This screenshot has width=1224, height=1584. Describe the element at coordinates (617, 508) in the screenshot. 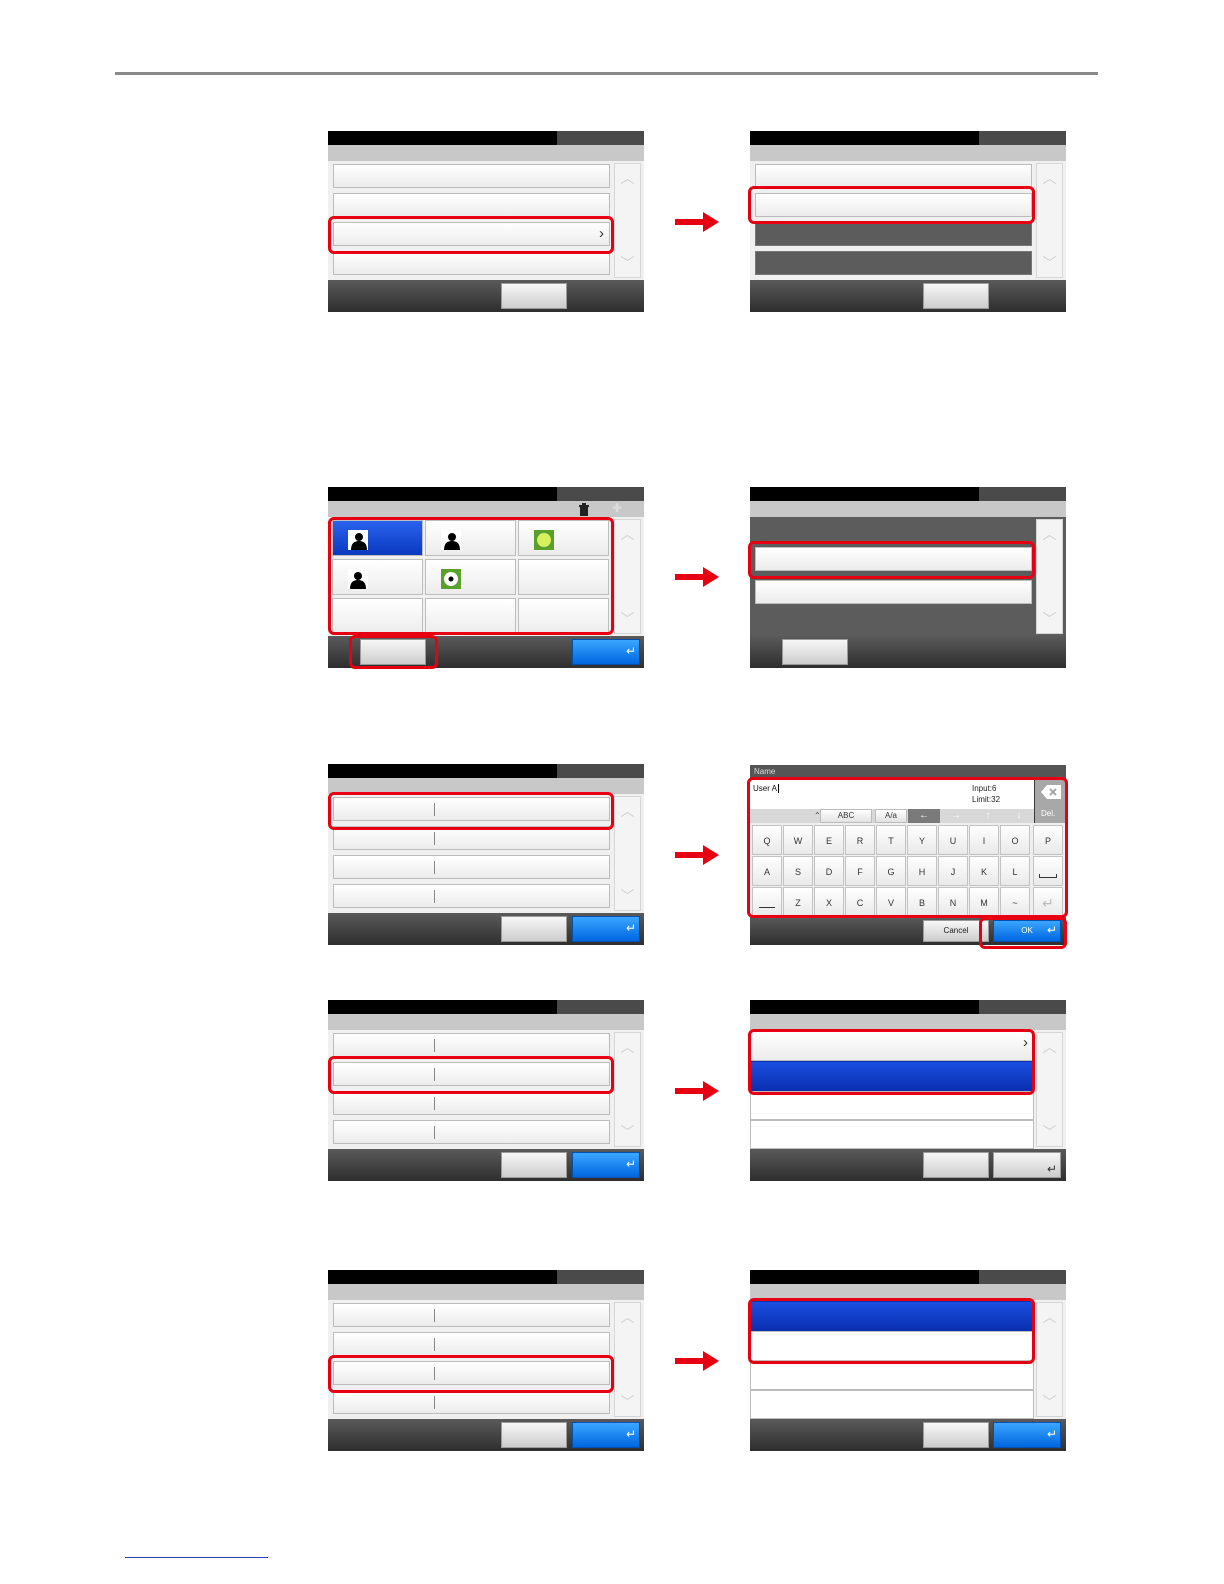

I see `add-icon: ✚` at that location.